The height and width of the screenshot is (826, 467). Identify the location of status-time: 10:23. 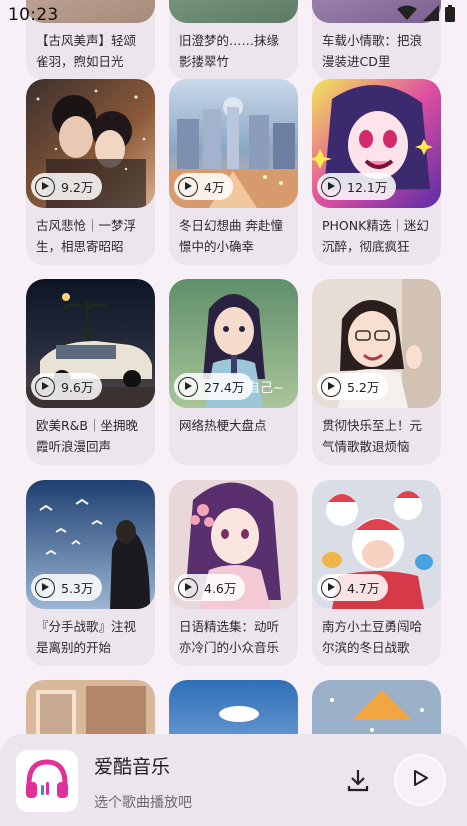
(33, 15).